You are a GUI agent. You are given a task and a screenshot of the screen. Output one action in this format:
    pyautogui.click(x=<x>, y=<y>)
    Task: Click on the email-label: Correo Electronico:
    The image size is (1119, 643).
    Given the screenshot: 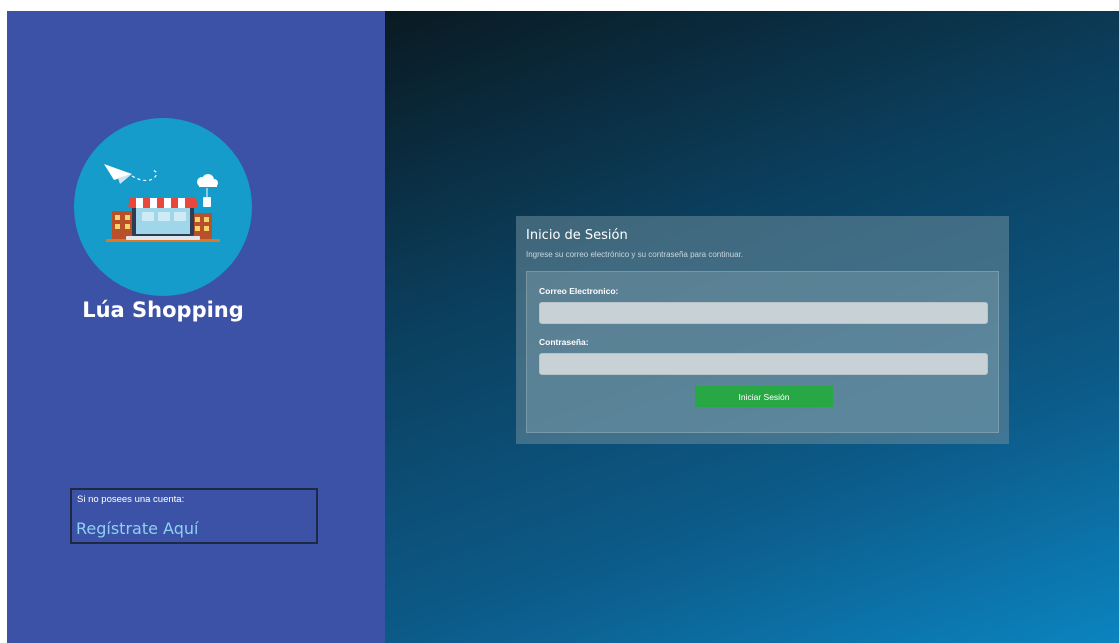 What is the action you would take?
    pyautogui.click(x=579, y=291)
    